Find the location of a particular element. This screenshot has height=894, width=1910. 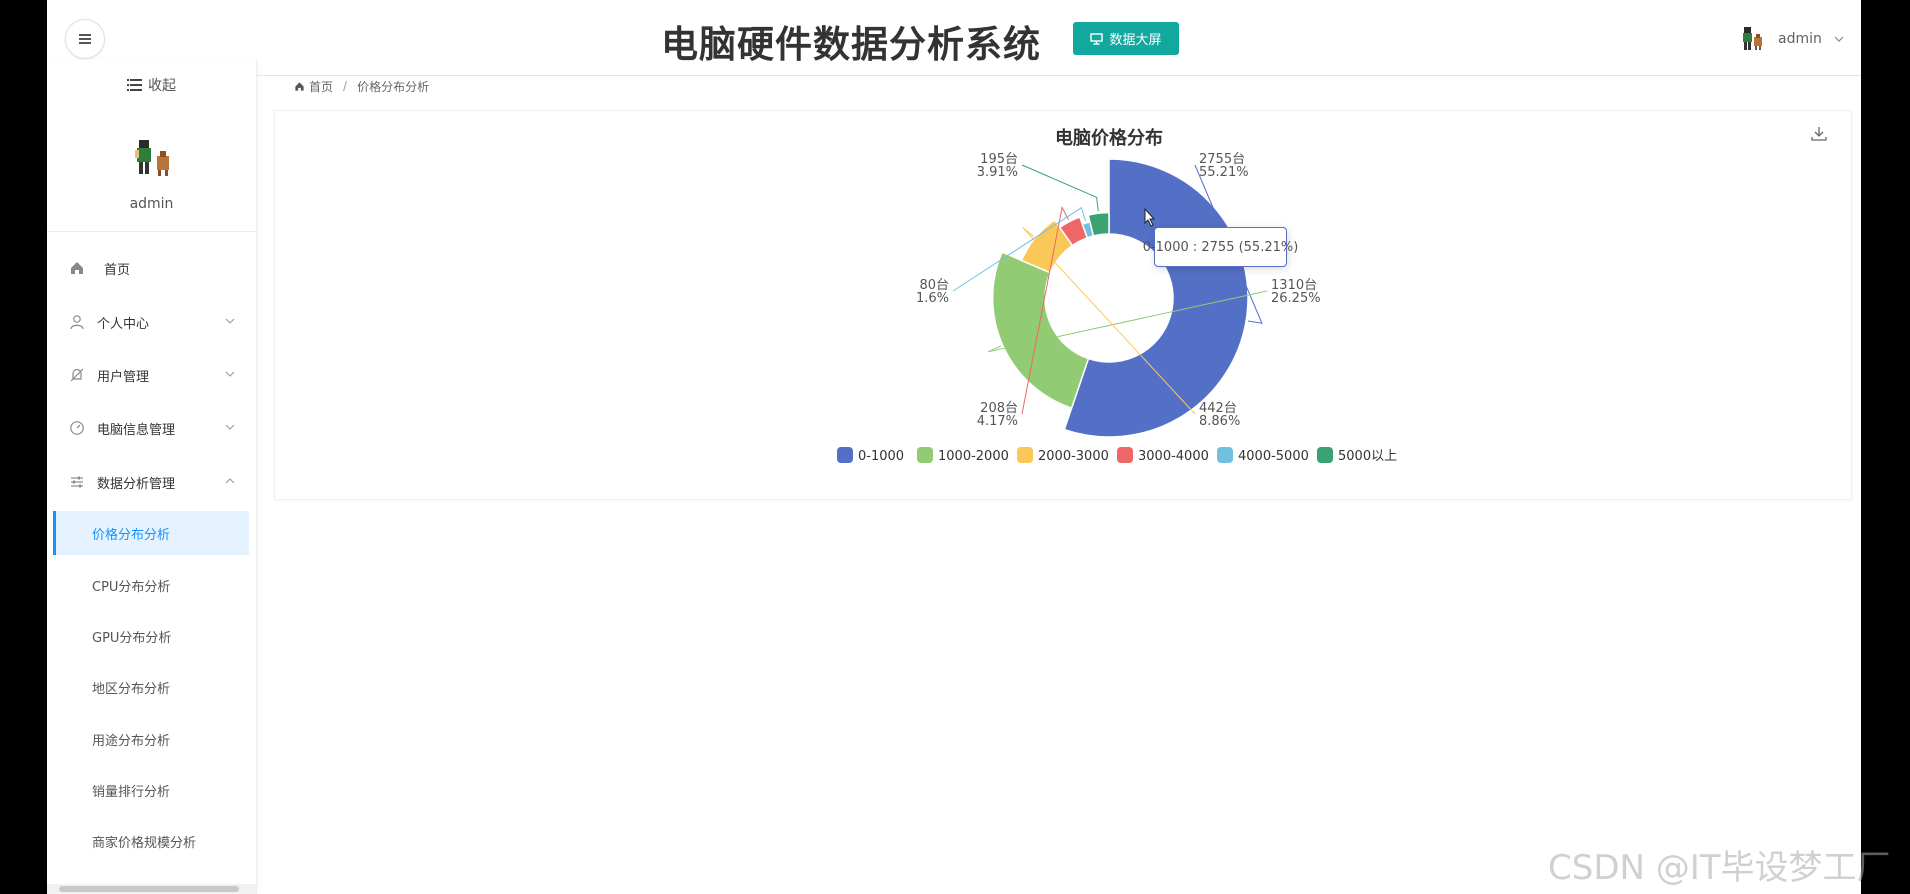

sidebar-divider is located at coordinates (151, 231).